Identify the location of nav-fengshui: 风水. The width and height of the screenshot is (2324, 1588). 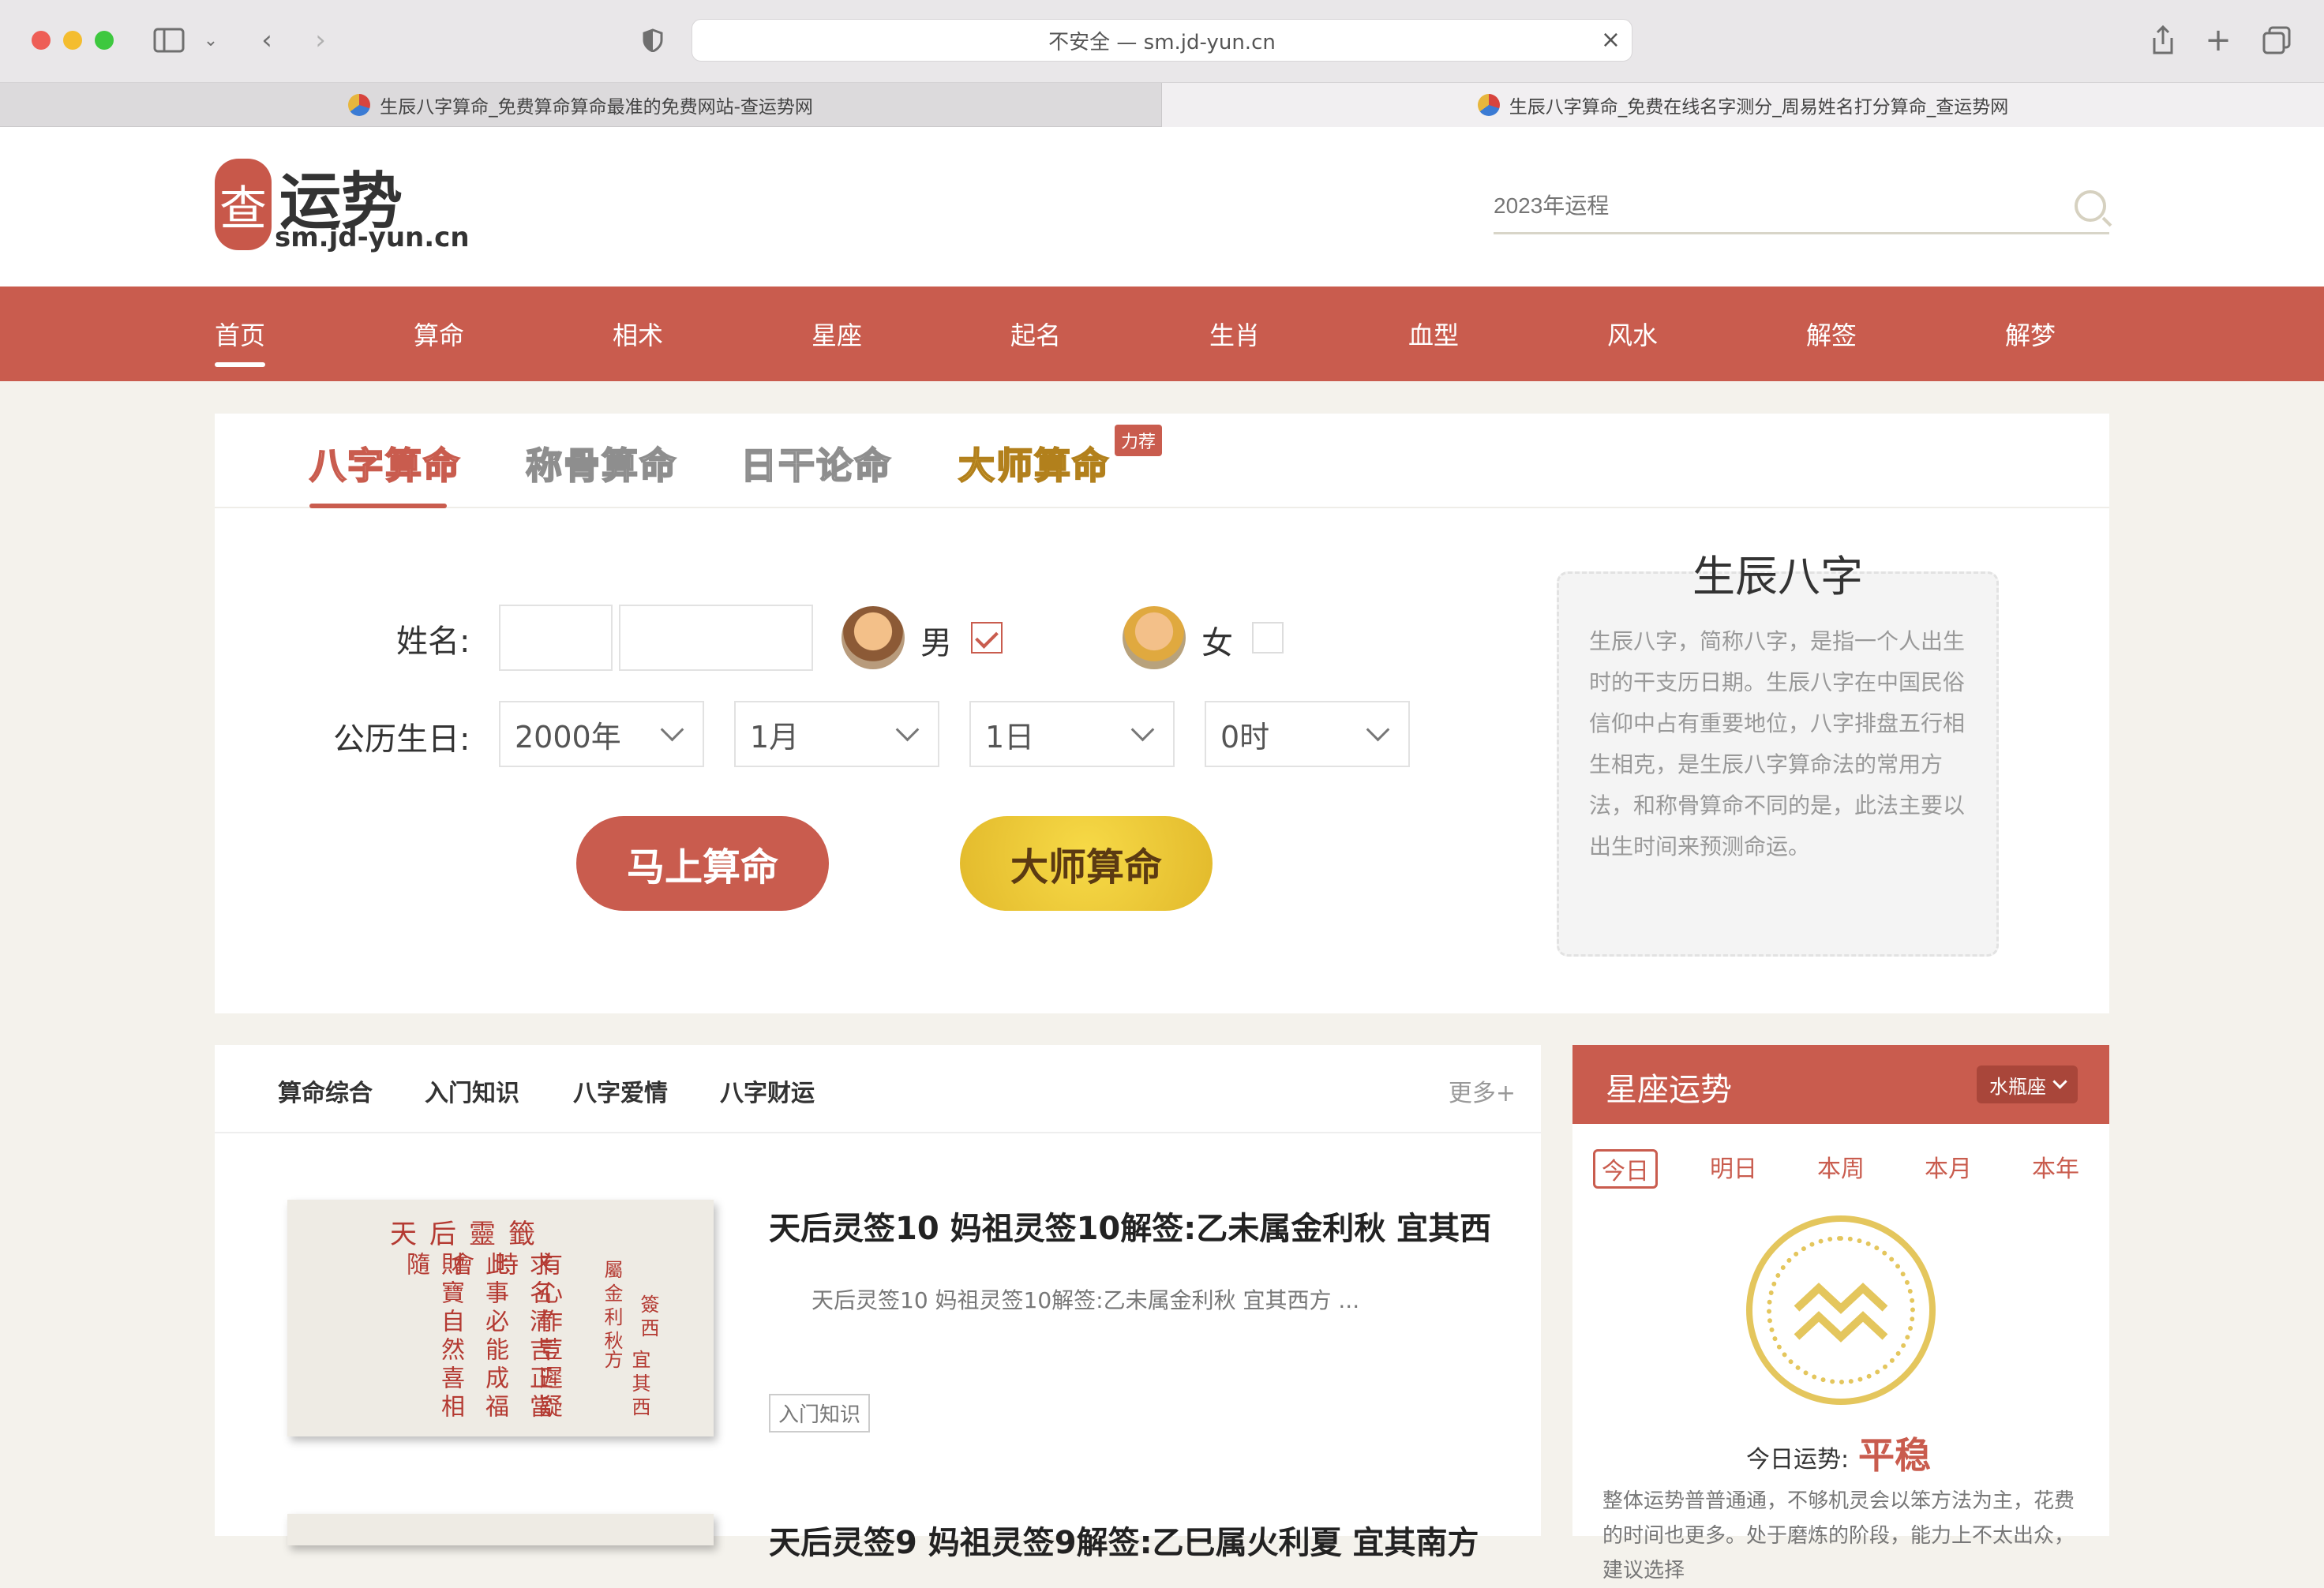
(1633, 334).